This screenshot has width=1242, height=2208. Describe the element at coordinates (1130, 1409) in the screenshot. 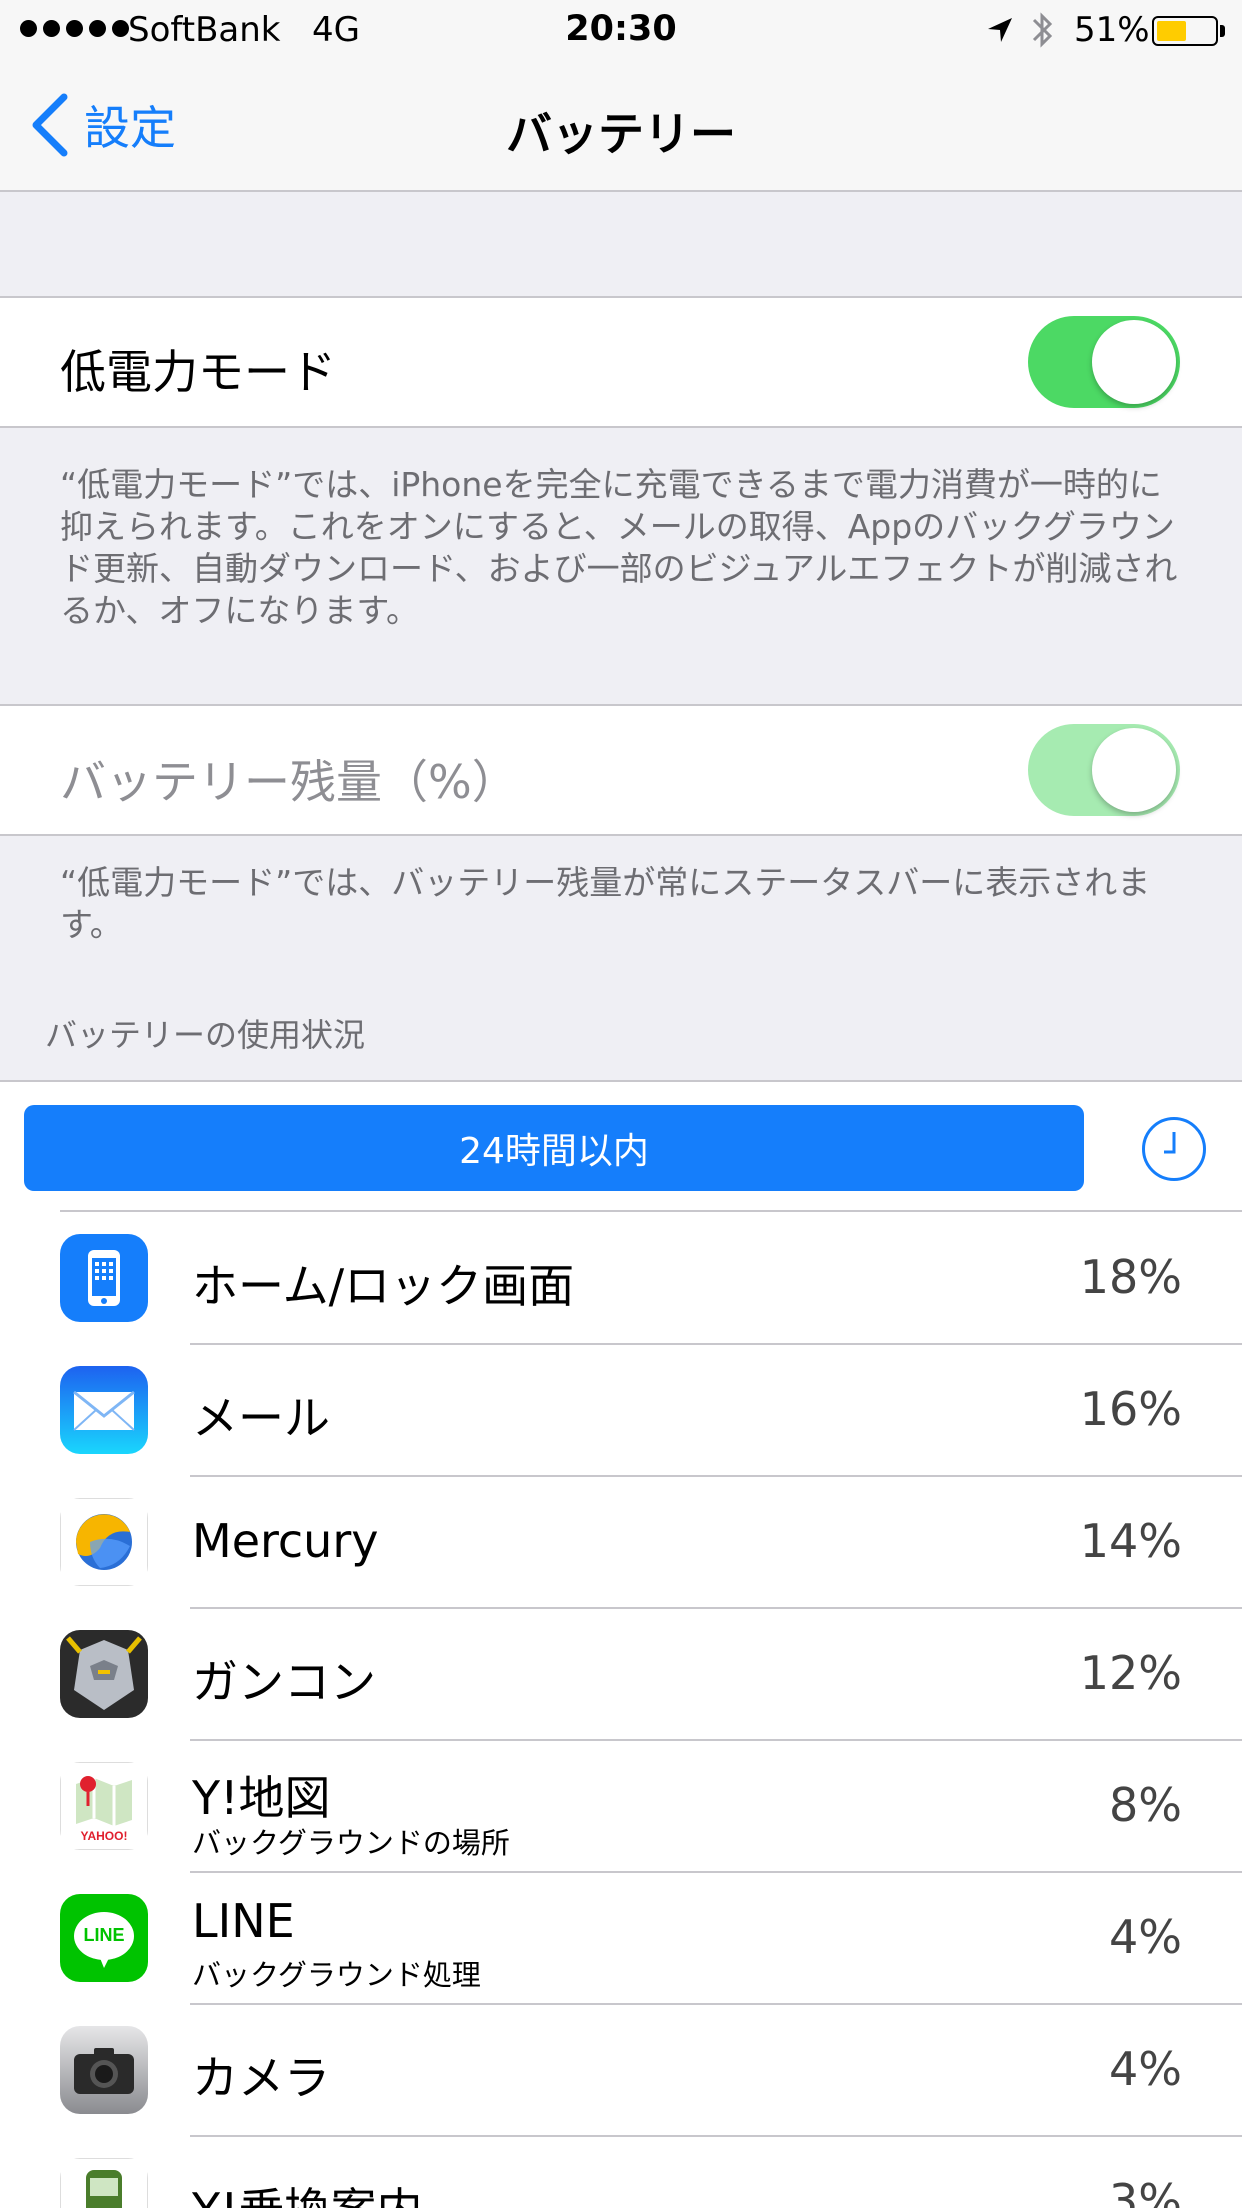

I see `app-usage-percent: 16%` at that location.